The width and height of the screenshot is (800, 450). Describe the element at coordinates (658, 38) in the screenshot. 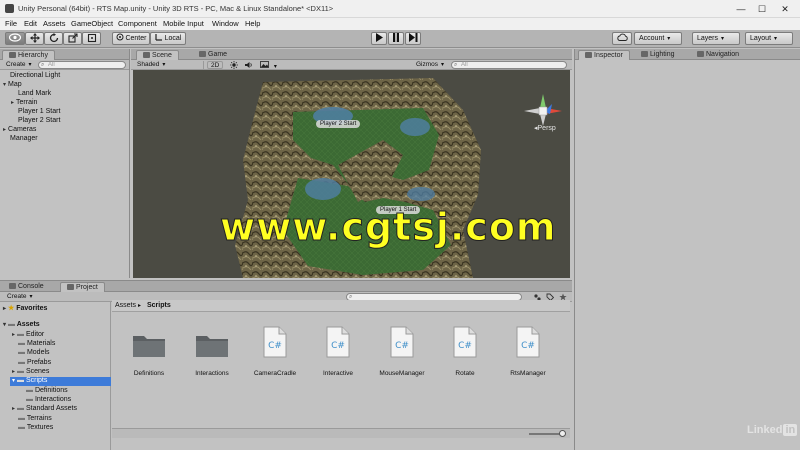

I see `account-dropdown: Account` at that location.